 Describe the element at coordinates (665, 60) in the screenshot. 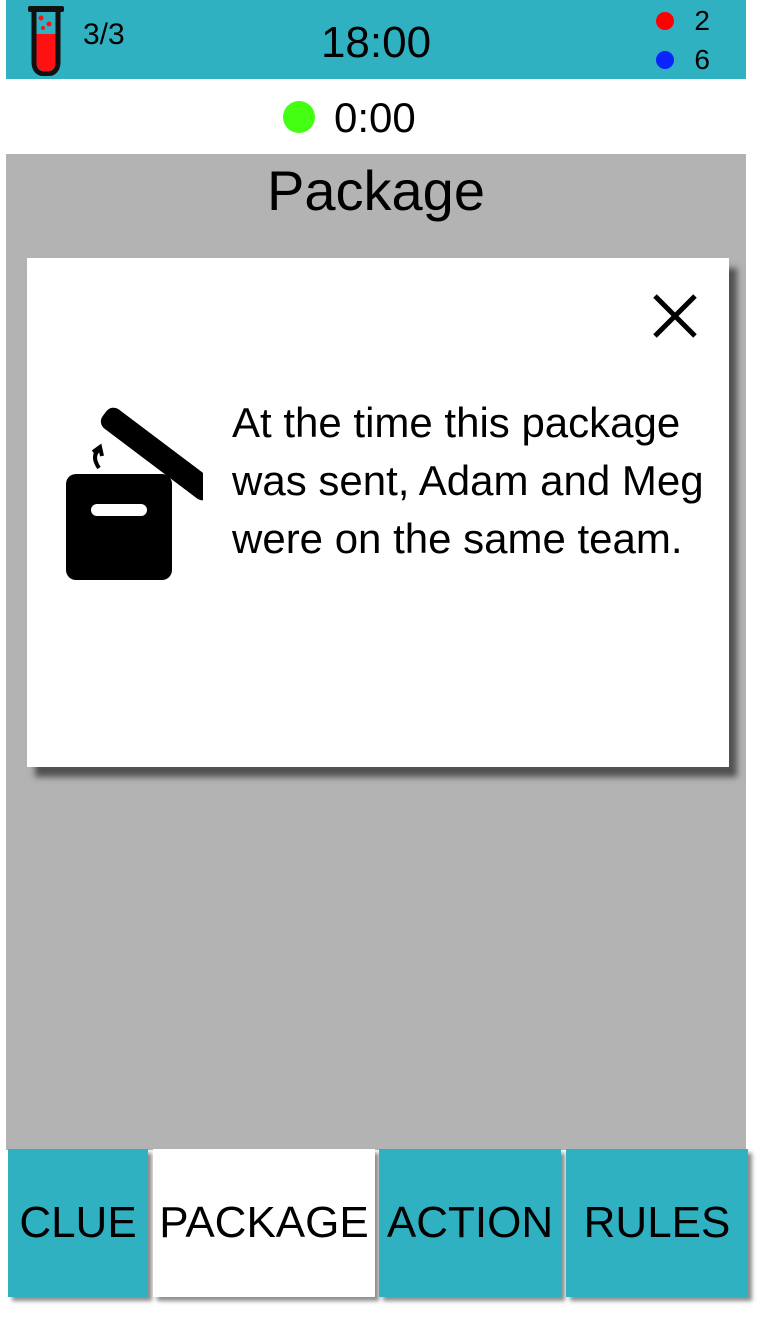

I see `blue-dot-icon` at that location.